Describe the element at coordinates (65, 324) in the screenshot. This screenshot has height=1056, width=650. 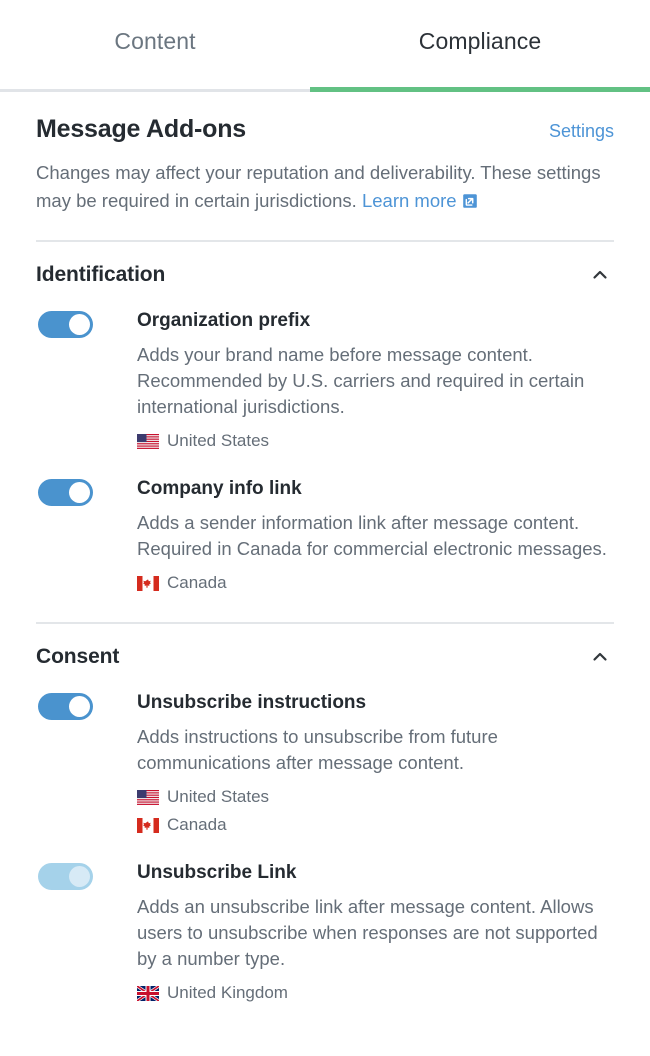
I see `toggle-organization-prefix` at that location.